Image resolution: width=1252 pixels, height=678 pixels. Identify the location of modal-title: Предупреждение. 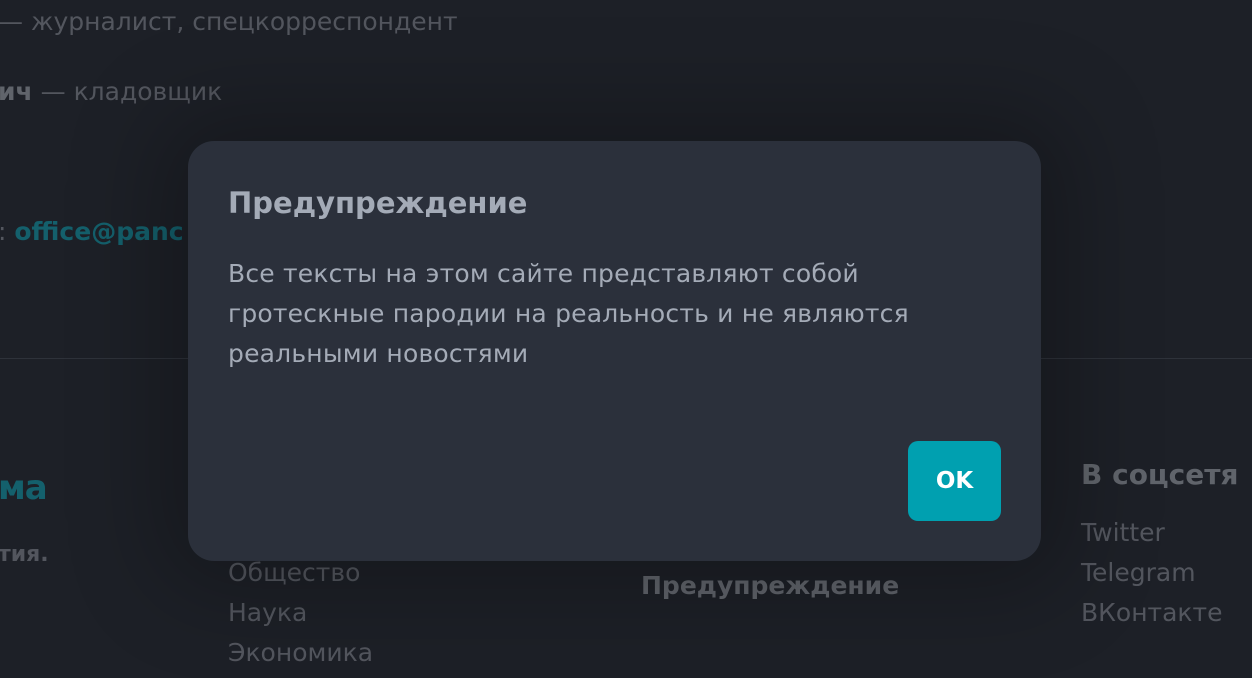
(378, 203).